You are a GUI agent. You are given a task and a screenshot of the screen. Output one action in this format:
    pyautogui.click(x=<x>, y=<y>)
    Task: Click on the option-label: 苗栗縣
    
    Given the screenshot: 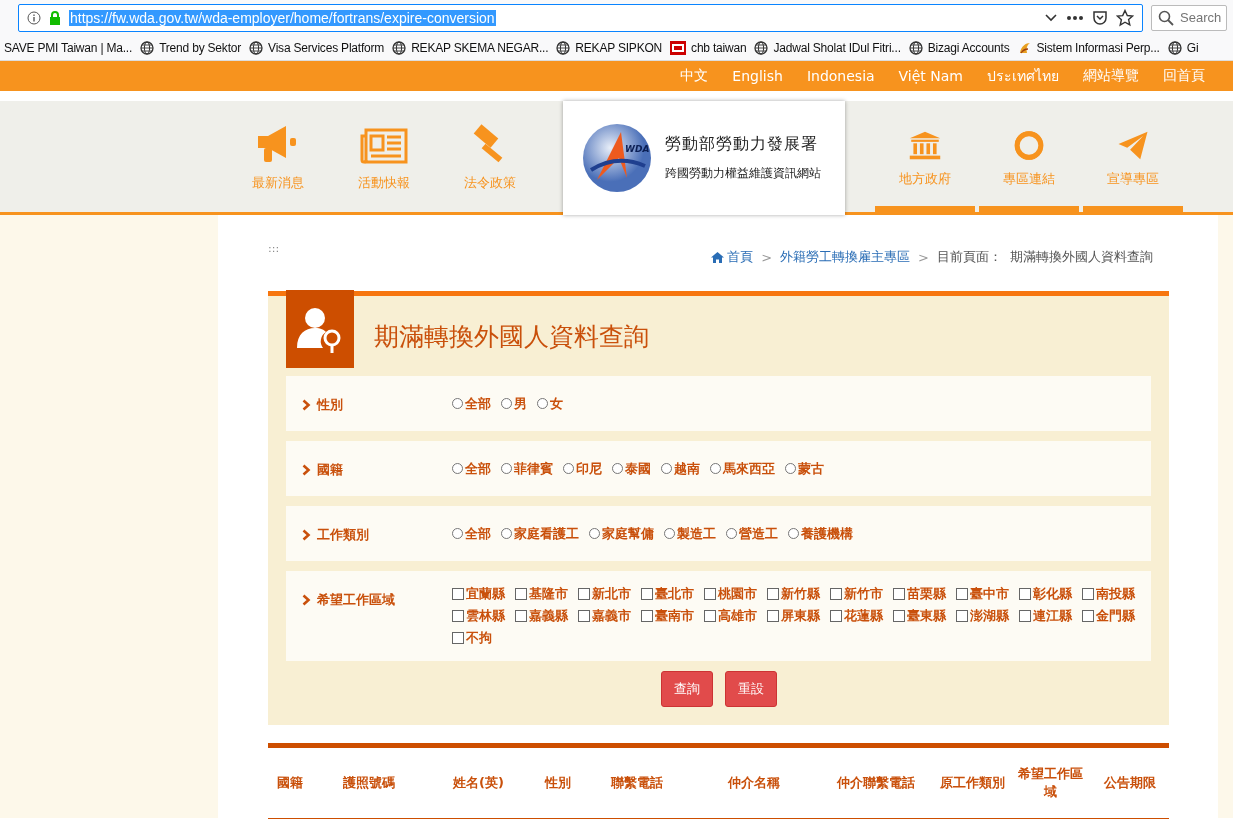 What is the action you would take?
    pyautogui.click(x=919, y=594)
    